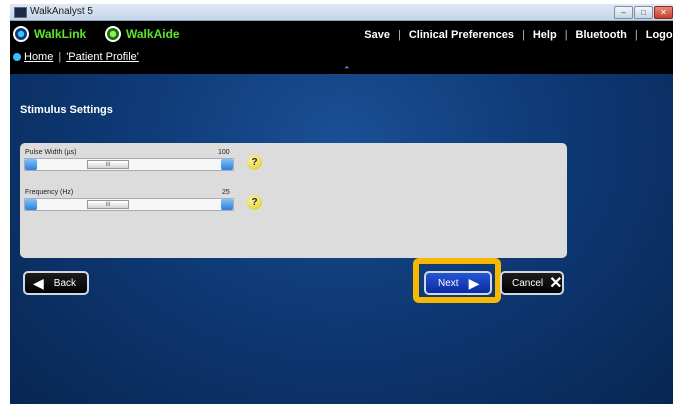 The image size is (673, 404). What do you see at coordinates (461, 35) in the screenshot?
I see `clinical-preferences-link: Clinical Preferences` at bounding box center [461, 35].